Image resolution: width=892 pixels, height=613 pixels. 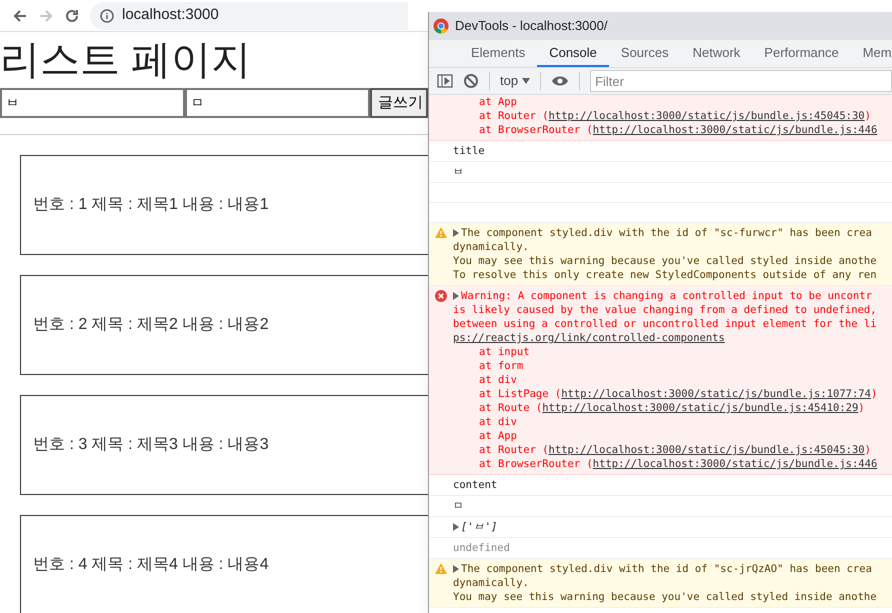 What do you see at coordinates (475, 485) in the screenshot?
I see `console-text: content` at bounding box center [475, 485].